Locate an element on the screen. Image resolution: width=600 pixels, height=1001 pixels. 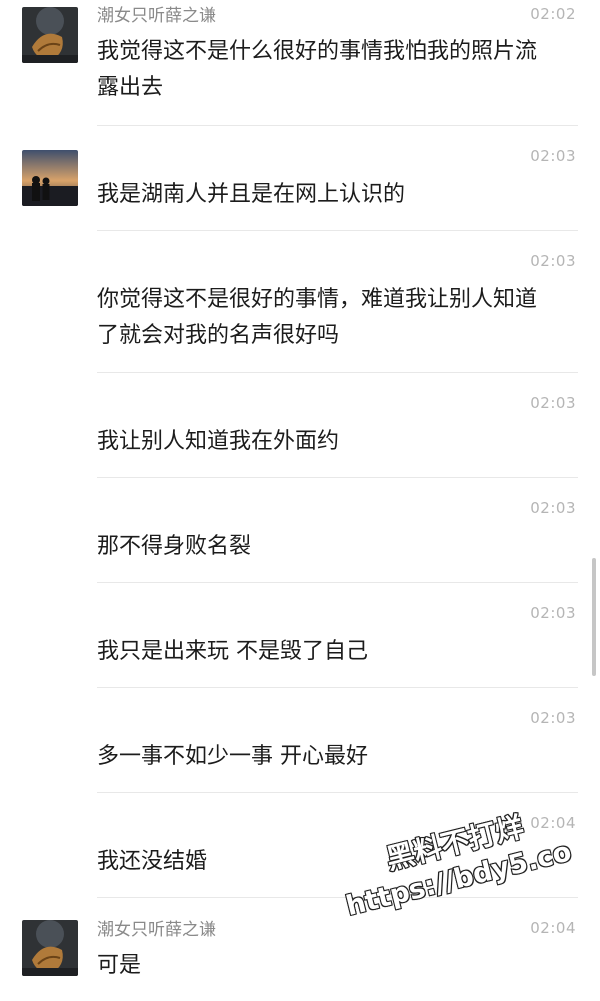
chat-message: 潮女只听薛之谦 02:02 我觉得这不是什么很好的事情我怕我的照片流露出去 is located at coordinates (300, 63).